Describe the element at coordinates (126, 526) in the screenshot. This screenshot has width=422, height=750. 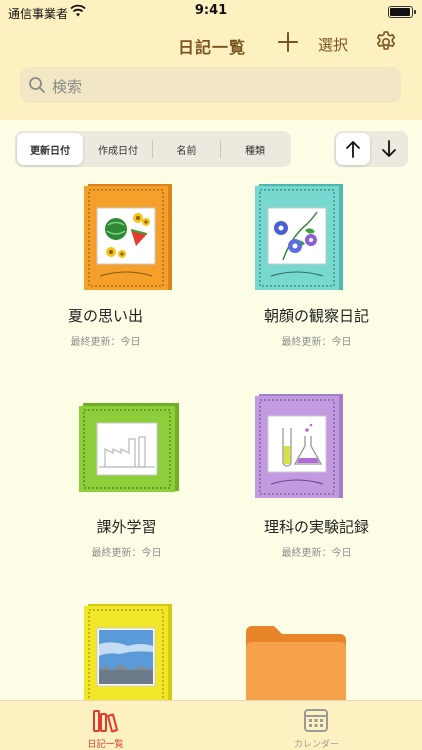
I see `diary-title: 課外学習` at that location.